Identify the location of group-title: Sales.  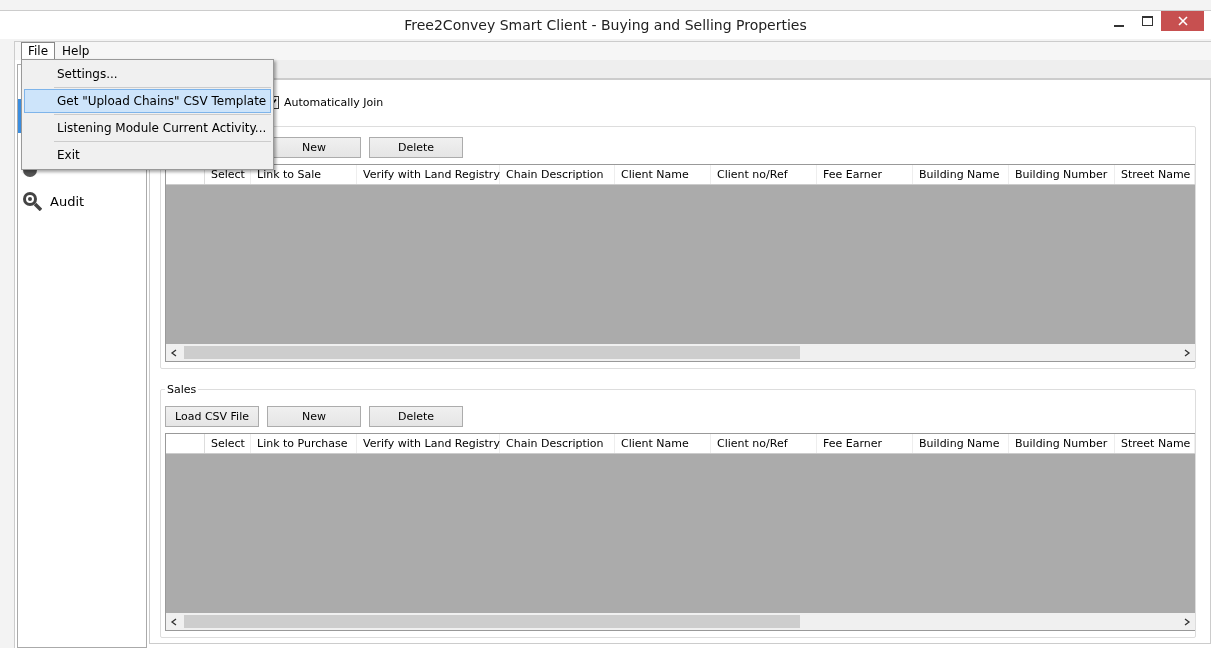
(182, 389).